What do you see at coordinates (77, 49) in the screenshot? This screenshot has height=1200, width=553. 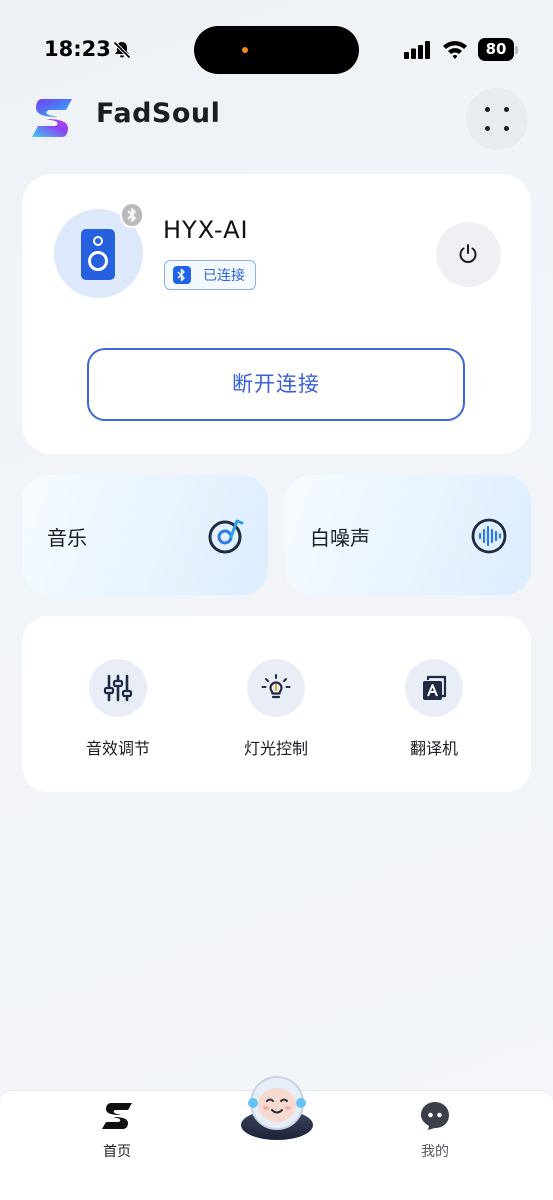 I see `status-time: 18:23` at bounding box center [77, 49].